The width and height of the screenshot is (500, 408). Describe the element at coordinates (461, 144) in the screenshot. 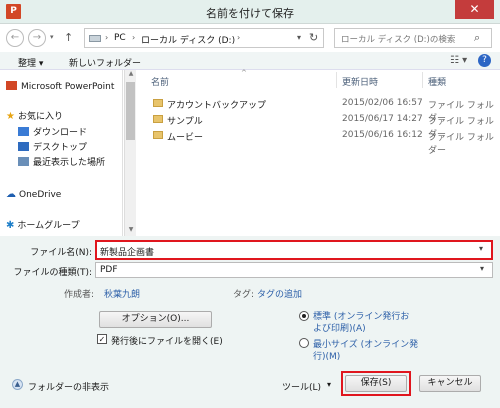

I see `file-type: ファイル フォルダー` at that location.